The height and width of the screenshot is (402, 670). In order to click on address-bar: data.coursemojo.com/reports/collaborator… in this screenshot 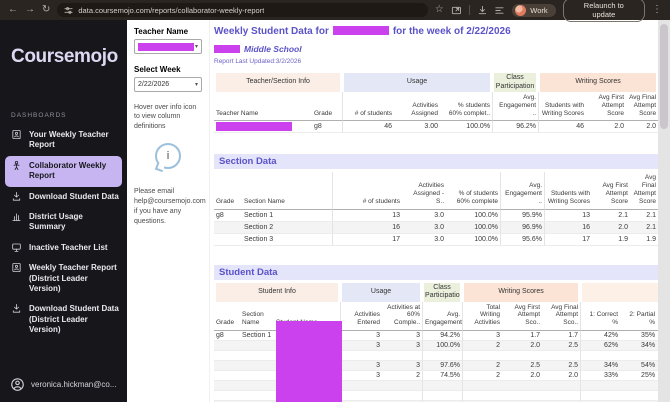, I will do `click(242, 10)`.